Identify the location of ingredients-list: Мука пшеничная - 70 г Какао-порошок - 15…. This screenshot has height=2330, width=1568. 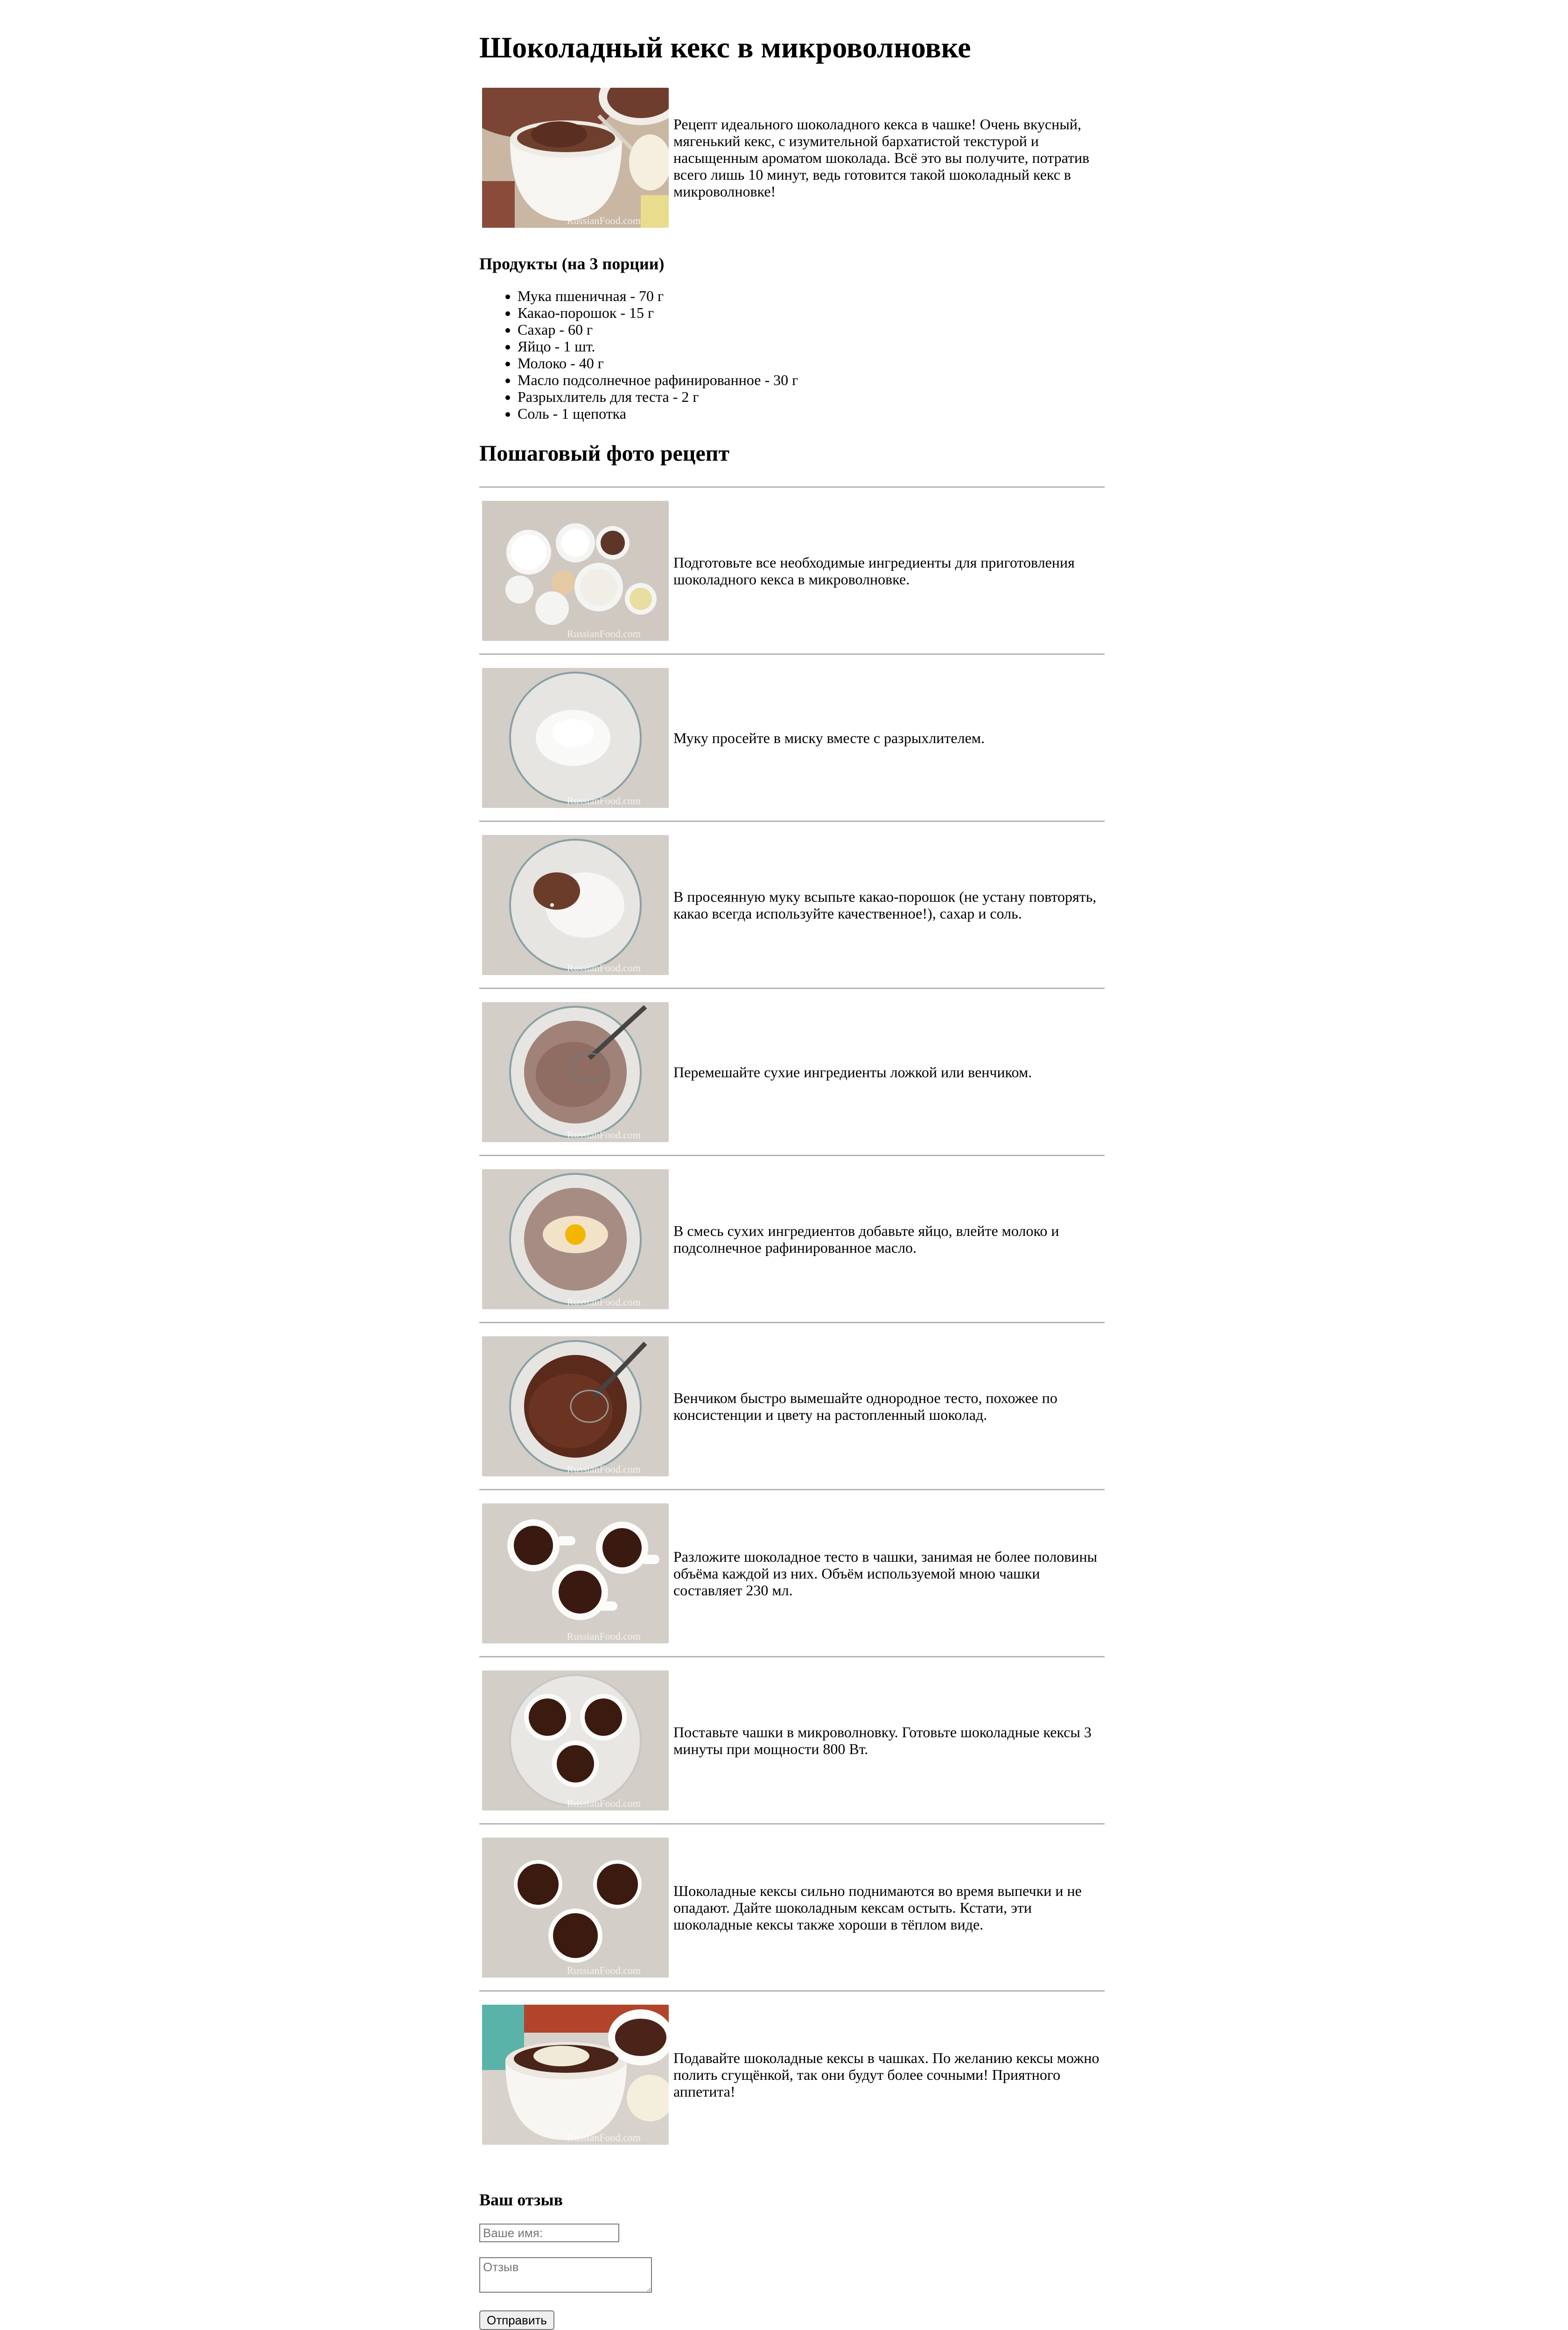
(792, 355).